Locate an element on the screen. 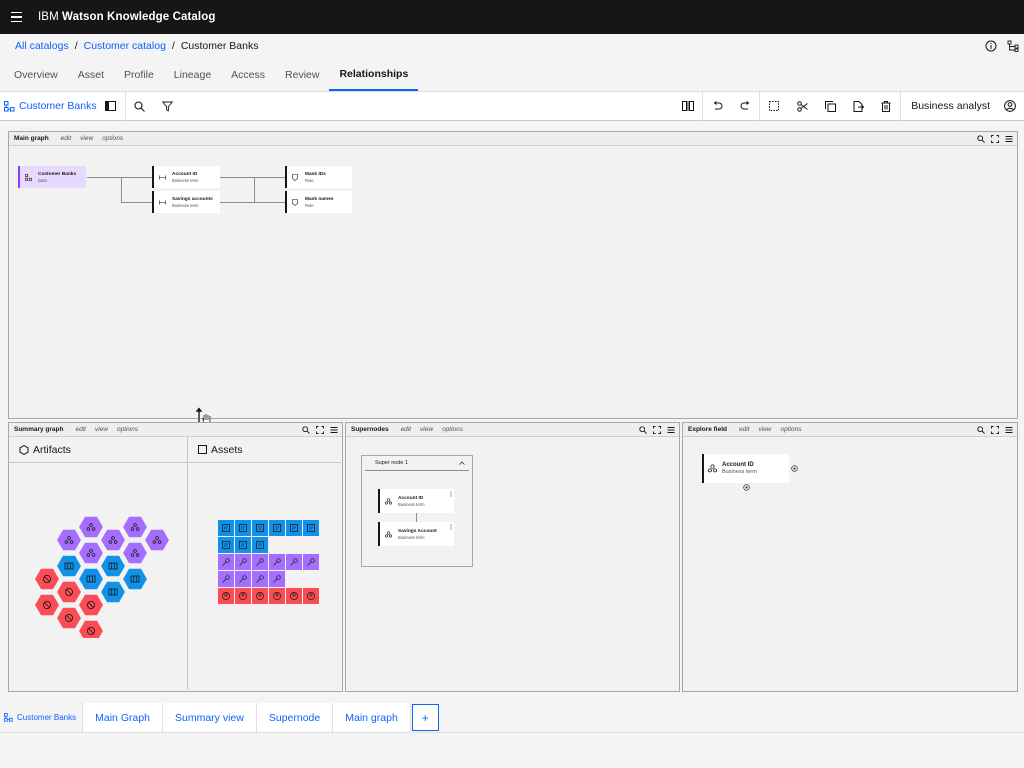  tab-review: Review is located at coordinates (302, 74).